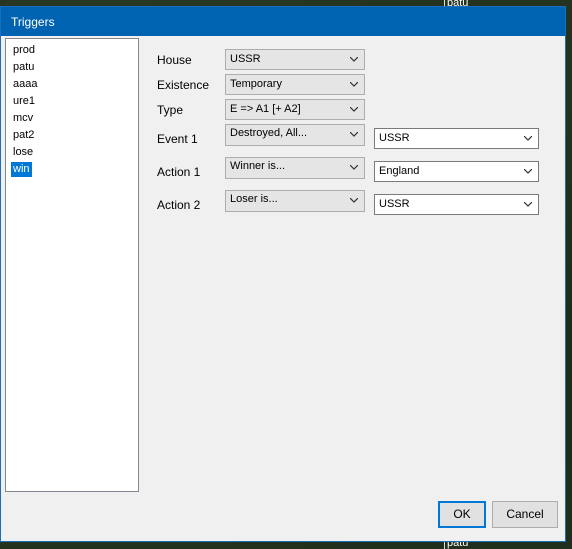 Image resolution: width=572 pixels, height=549 pixels. I want to click on action1-label: Action 1, so click(179, 172).